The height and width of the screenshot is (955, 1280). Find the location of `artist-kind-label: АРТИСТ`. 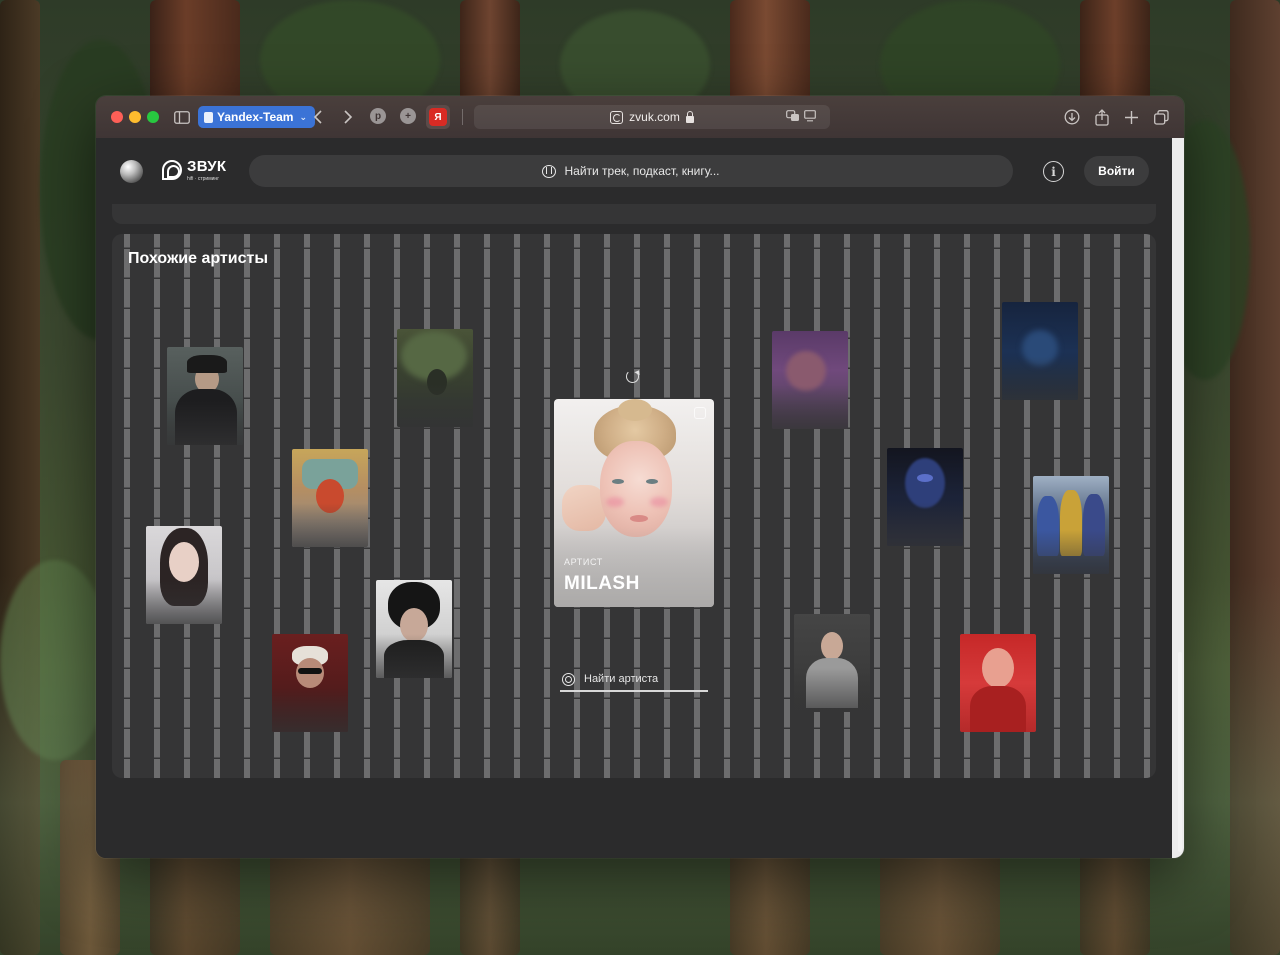

artist-kind-label: АРТИСТ is located at coordinates (583, 562).